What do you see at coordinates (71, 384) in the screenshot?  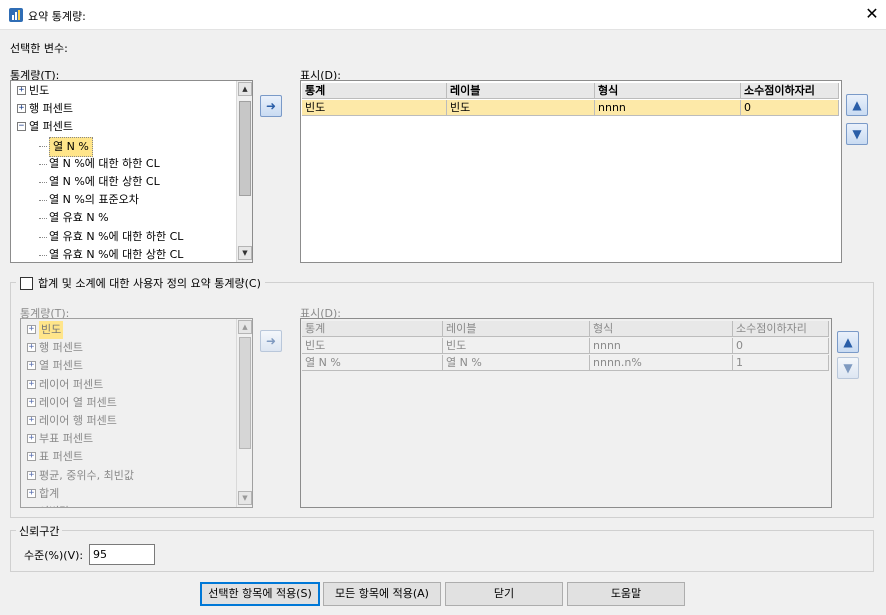 I see `tree-item-label: 레이어 퍼센트` at bounding box center [71, 384].